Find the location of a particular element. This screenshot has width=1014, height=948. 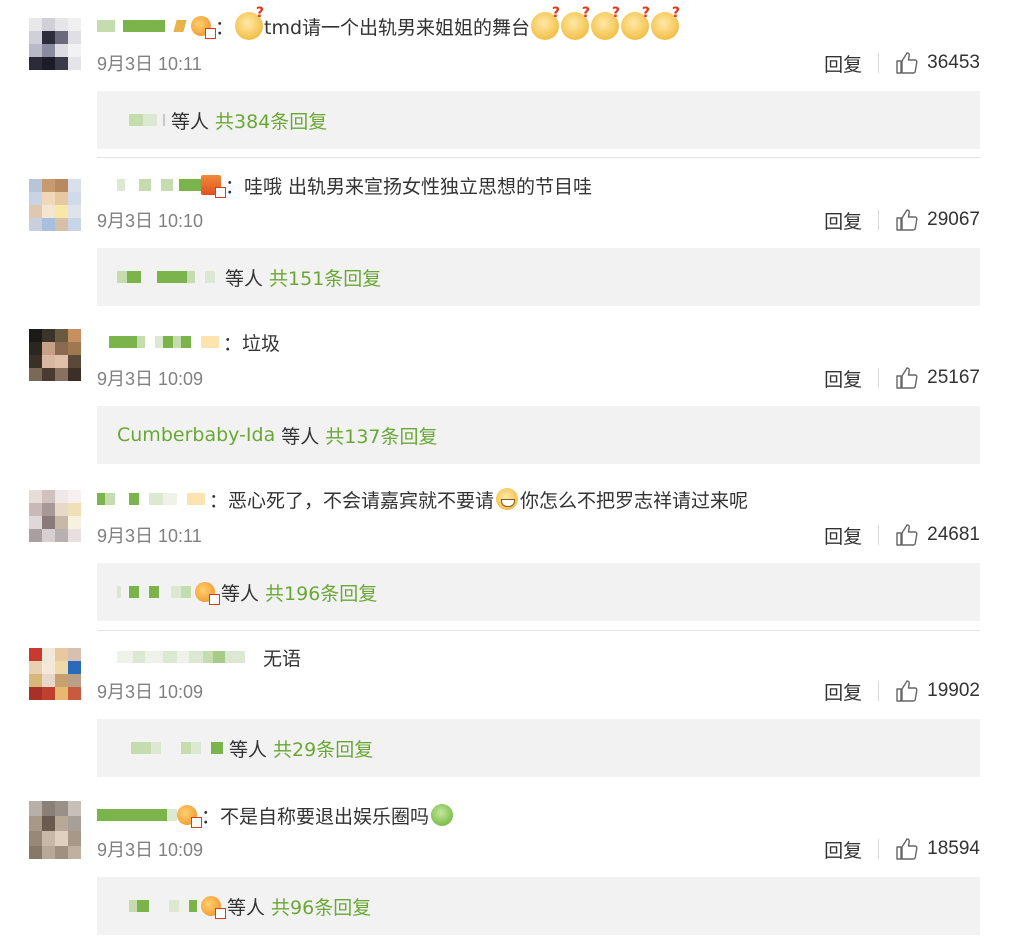

replies-total: 共96条回复 is located at coordinates (321, 906).